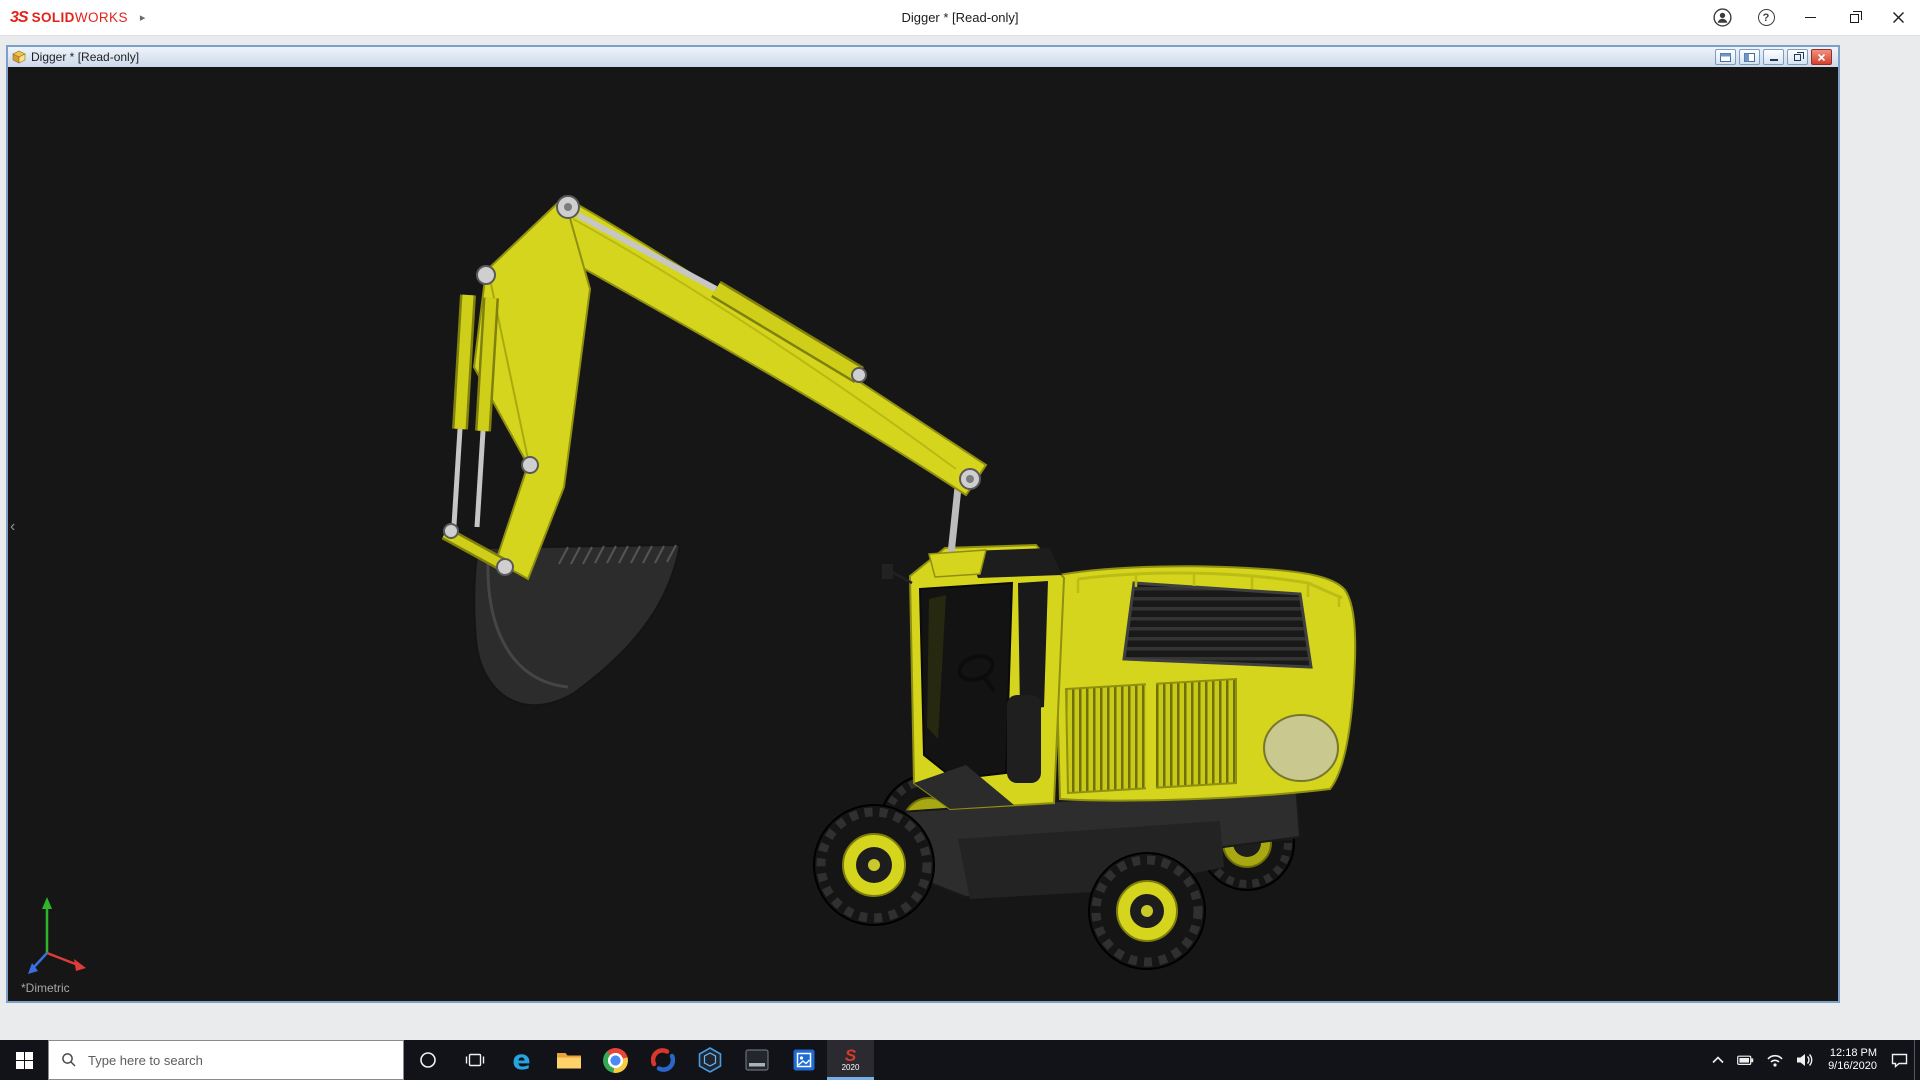 This screenshot has width=1920, height=1080. I want to click on account-button, so click(1722, 17).